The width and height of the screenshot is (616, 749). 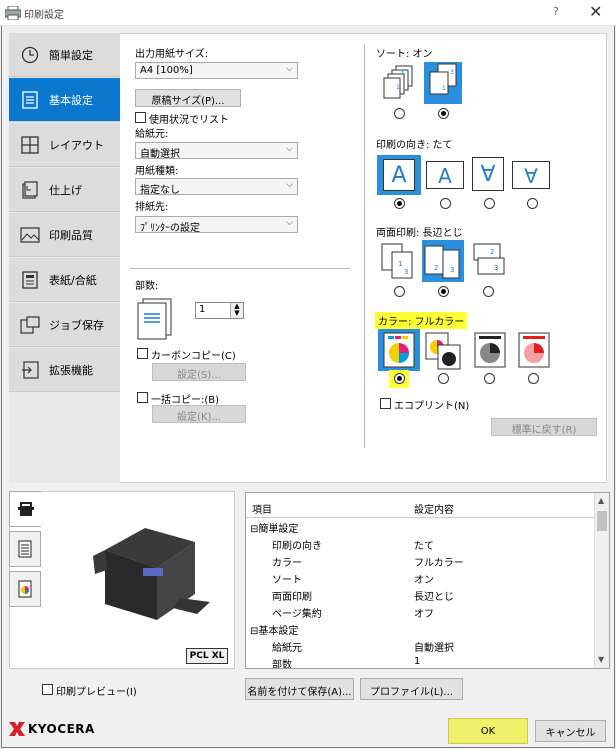 I want to click on summary-header-item: 項目, so click(x=262, y=510).